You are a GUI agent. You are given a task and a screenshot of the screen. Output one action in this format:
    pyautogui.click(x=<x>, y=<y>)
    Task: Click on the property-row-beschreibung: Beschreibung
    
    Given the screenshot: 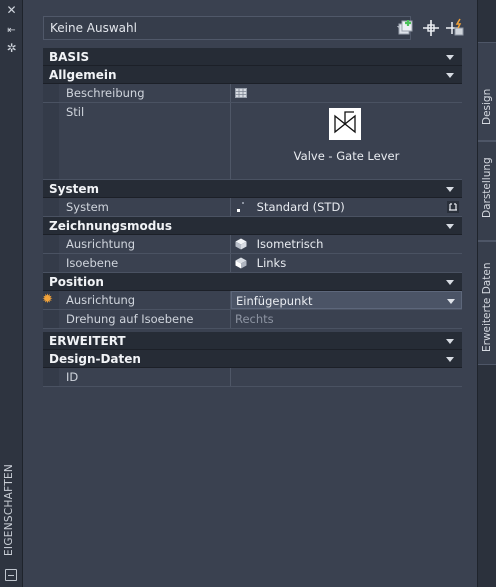 What is the action you would take?
    pyautogui.click(x=252, y=93)
    